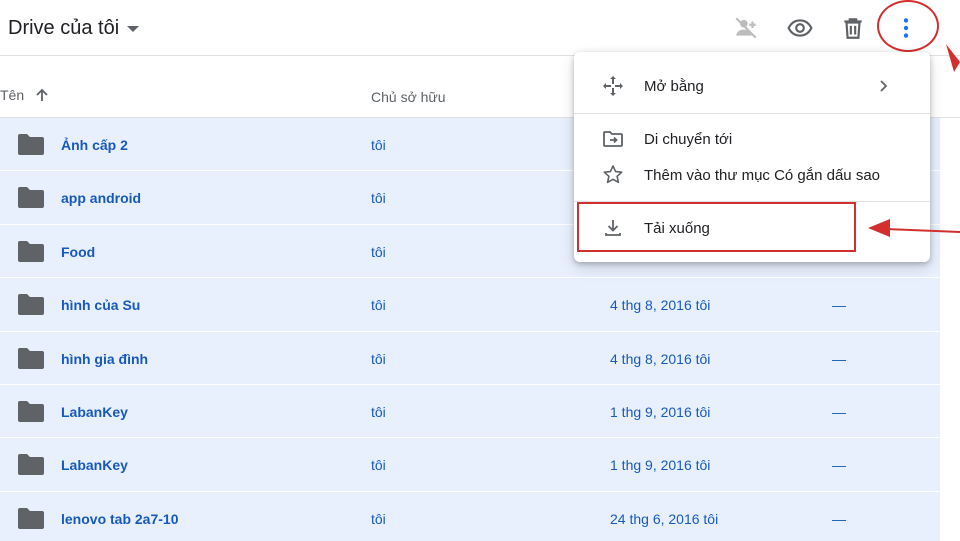 The width and height of the screenshot is (960, 541). Describe the element at coordinates (470, 305) in the screenshot. I see `table-row: hình của Su tôi 4 thg 8, 2016 tôi —` at that location.